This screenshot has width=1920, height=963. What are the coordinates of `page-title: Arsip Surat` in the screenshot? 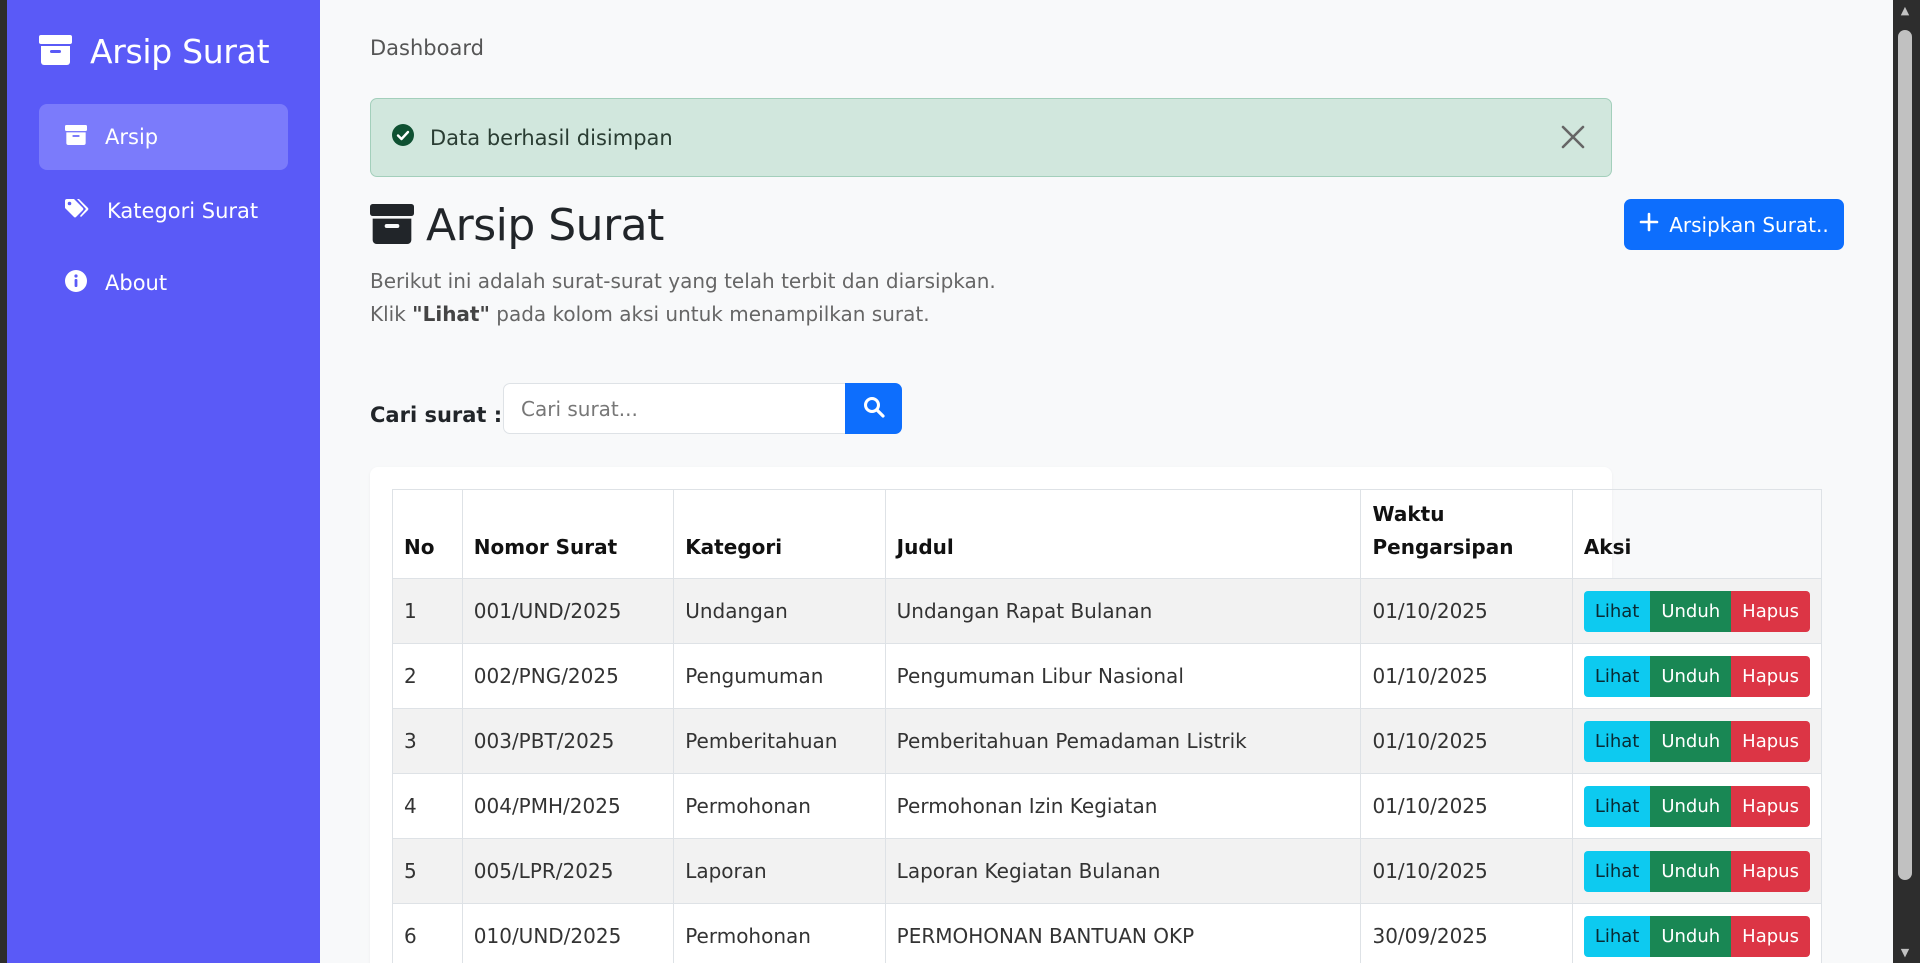 It's located at (517, 225).